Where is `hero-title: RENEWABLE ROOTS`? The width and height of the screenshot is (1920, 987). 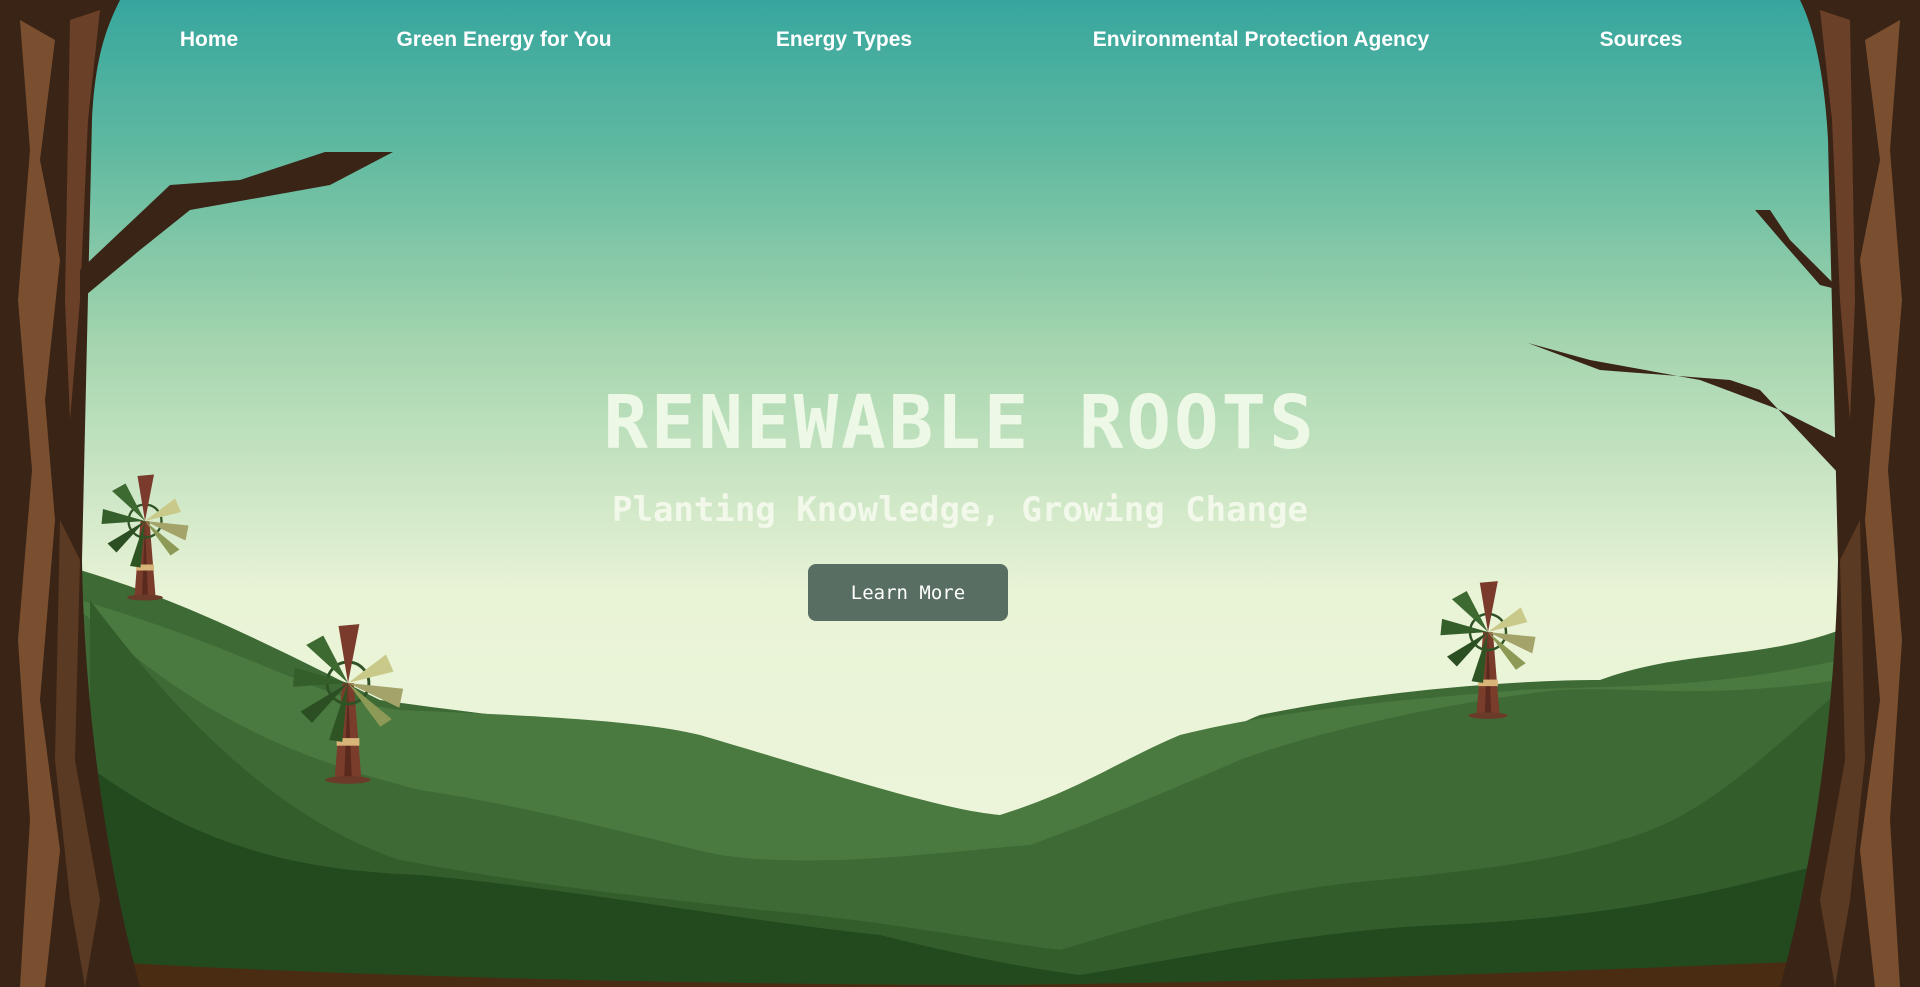 hero-title: RENEWABLE ROOTS is located at coordinates (960, 423).